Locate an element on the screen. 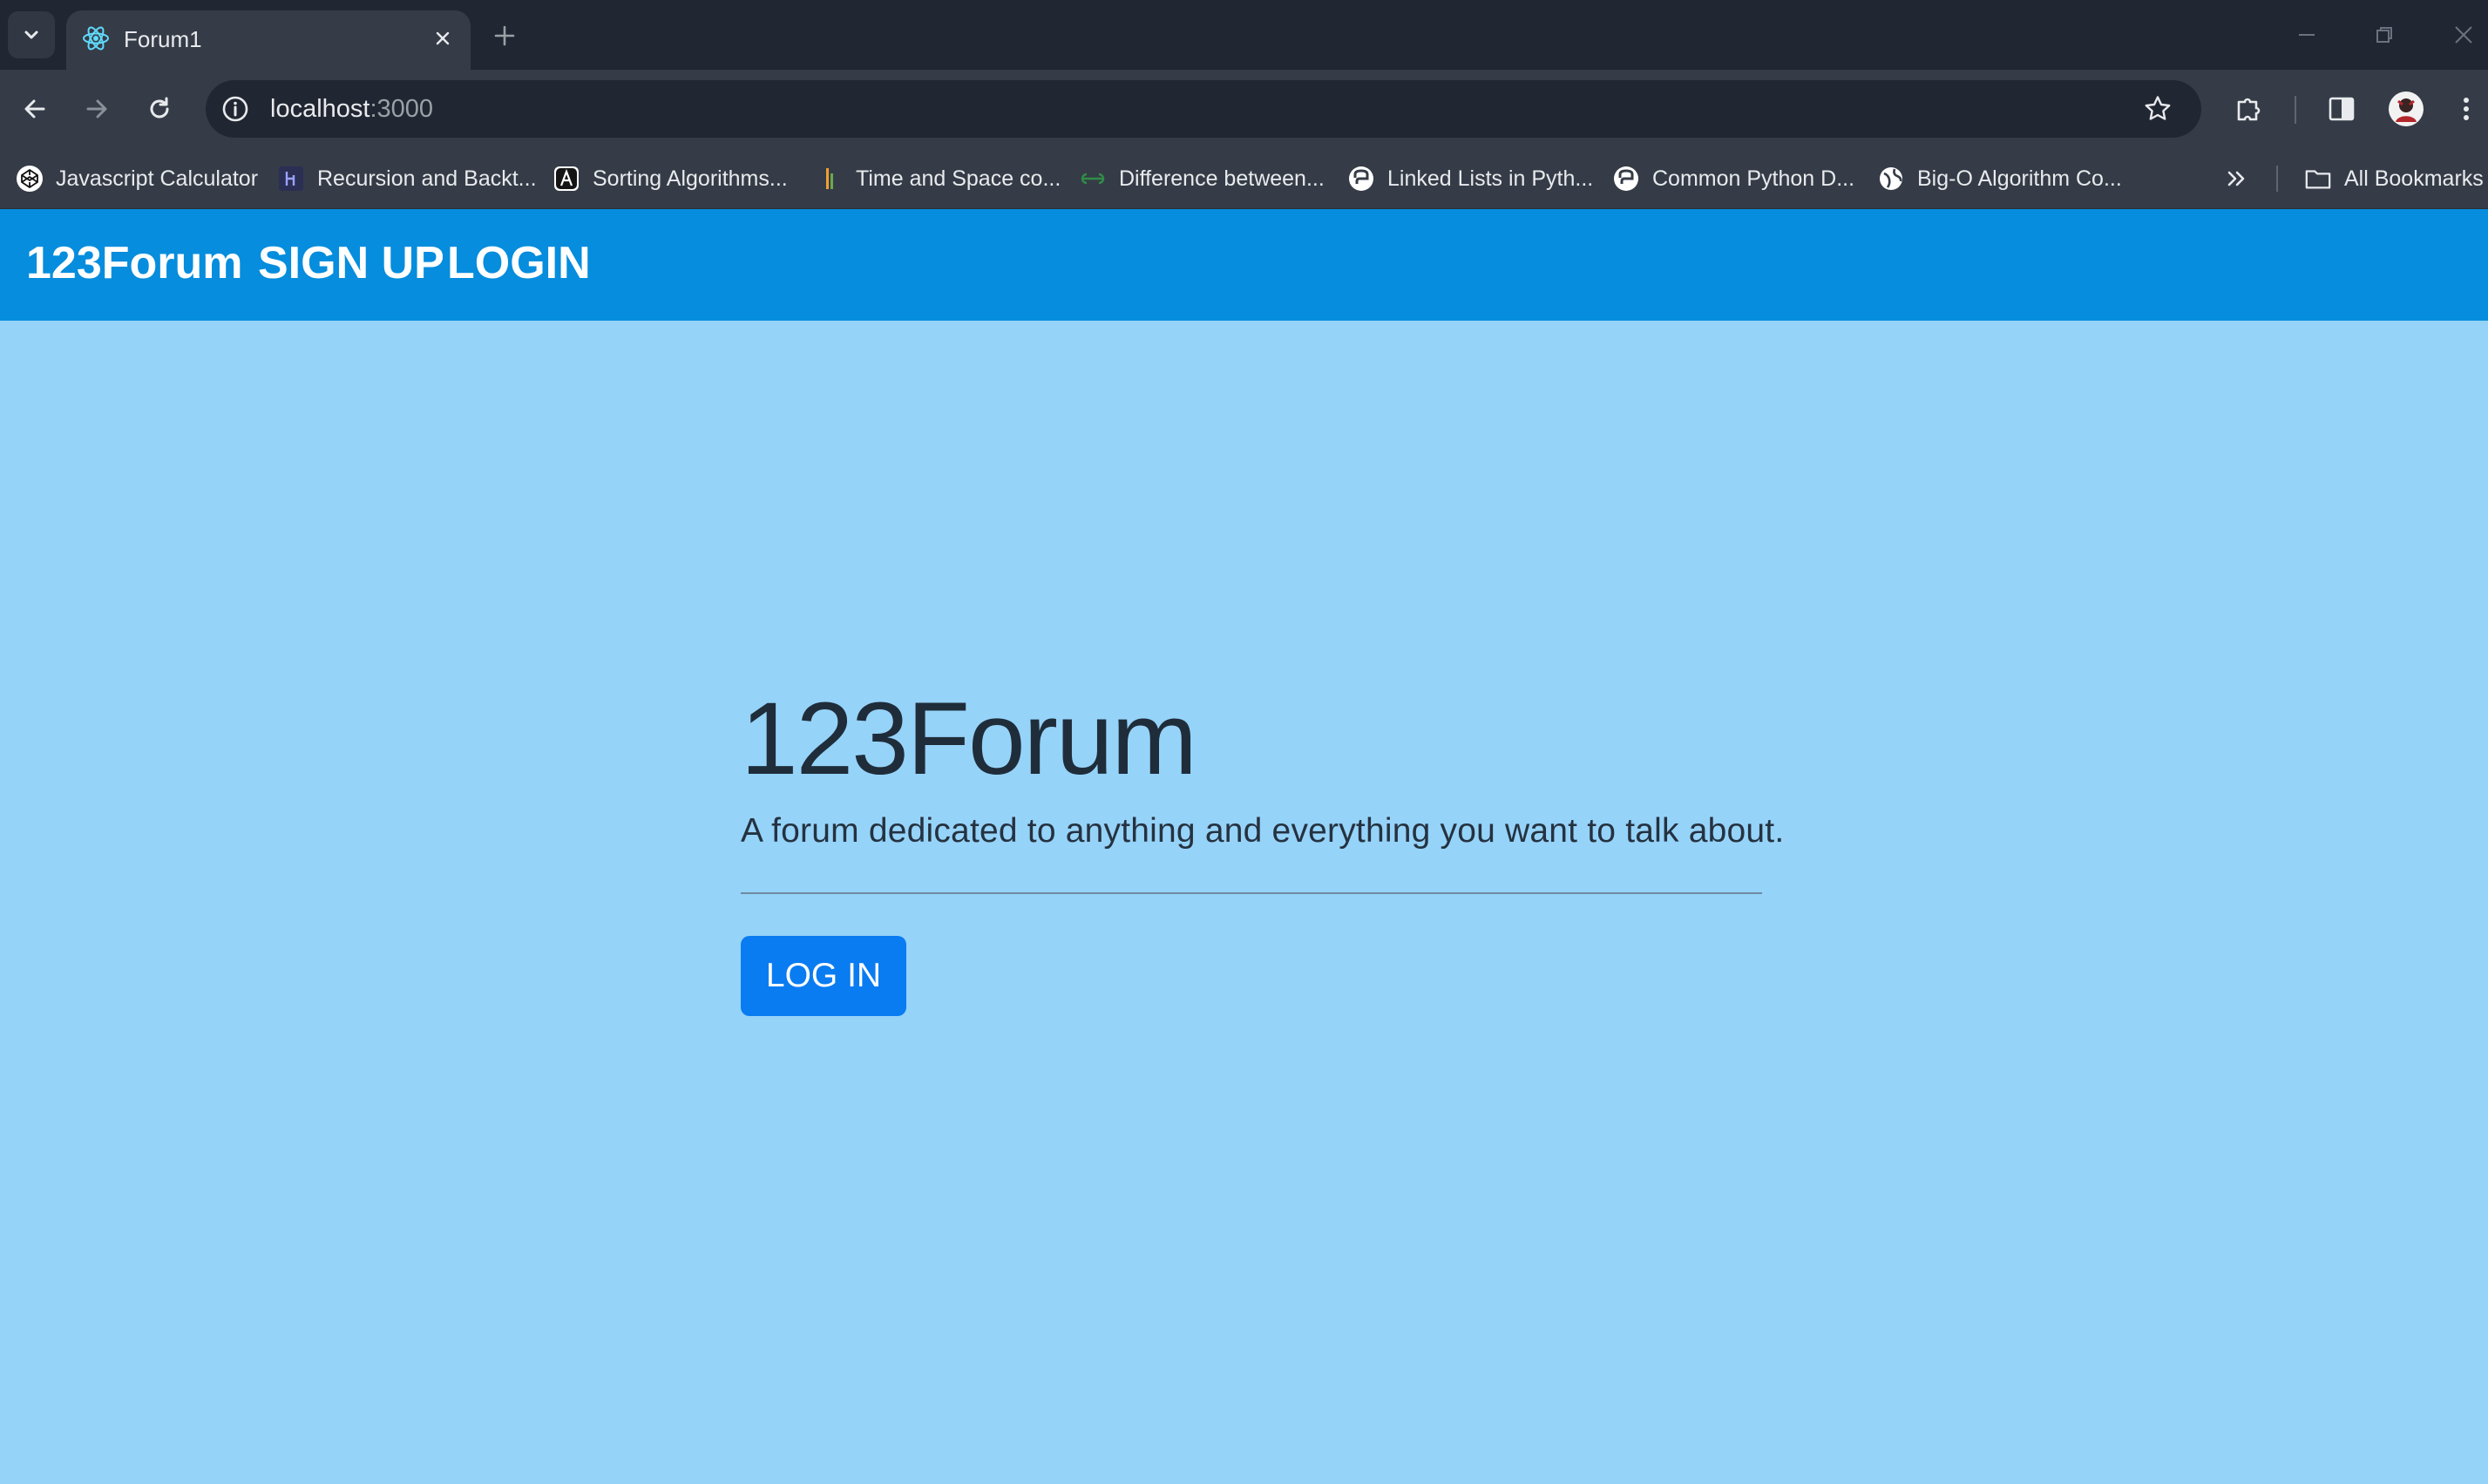 This screenshot has width=2488, height=1484. hero-title: 123Forum is located at coordinates (969, 738).